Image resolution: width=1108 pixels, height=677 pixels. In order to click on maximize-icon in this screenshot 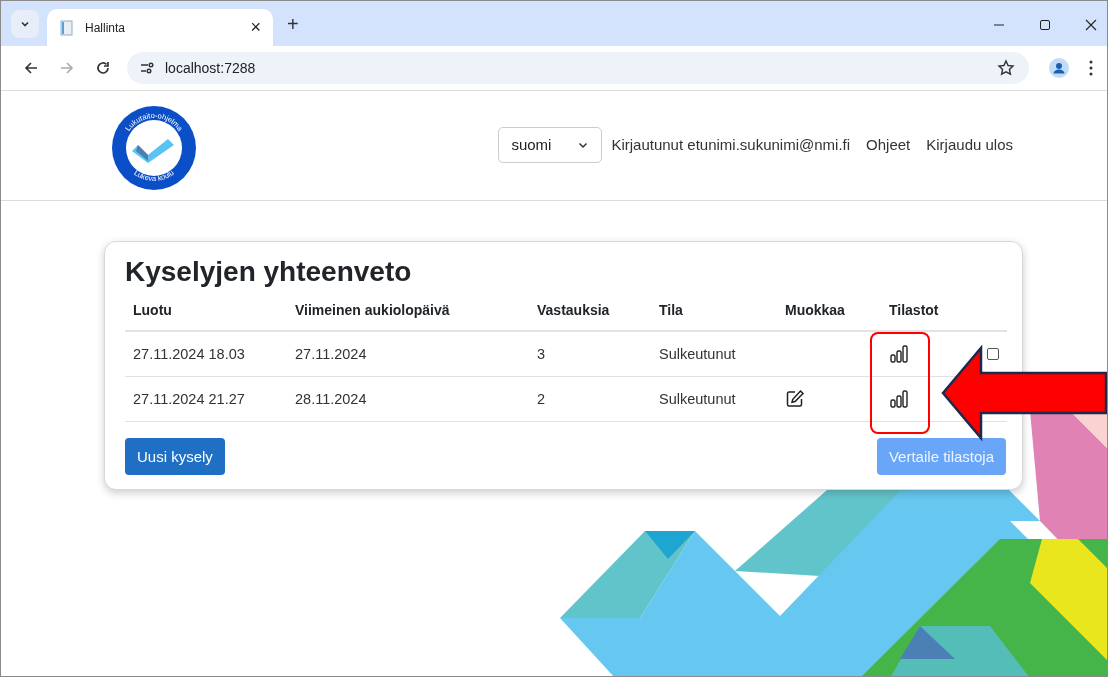, I will do `click(1045, 25)`.